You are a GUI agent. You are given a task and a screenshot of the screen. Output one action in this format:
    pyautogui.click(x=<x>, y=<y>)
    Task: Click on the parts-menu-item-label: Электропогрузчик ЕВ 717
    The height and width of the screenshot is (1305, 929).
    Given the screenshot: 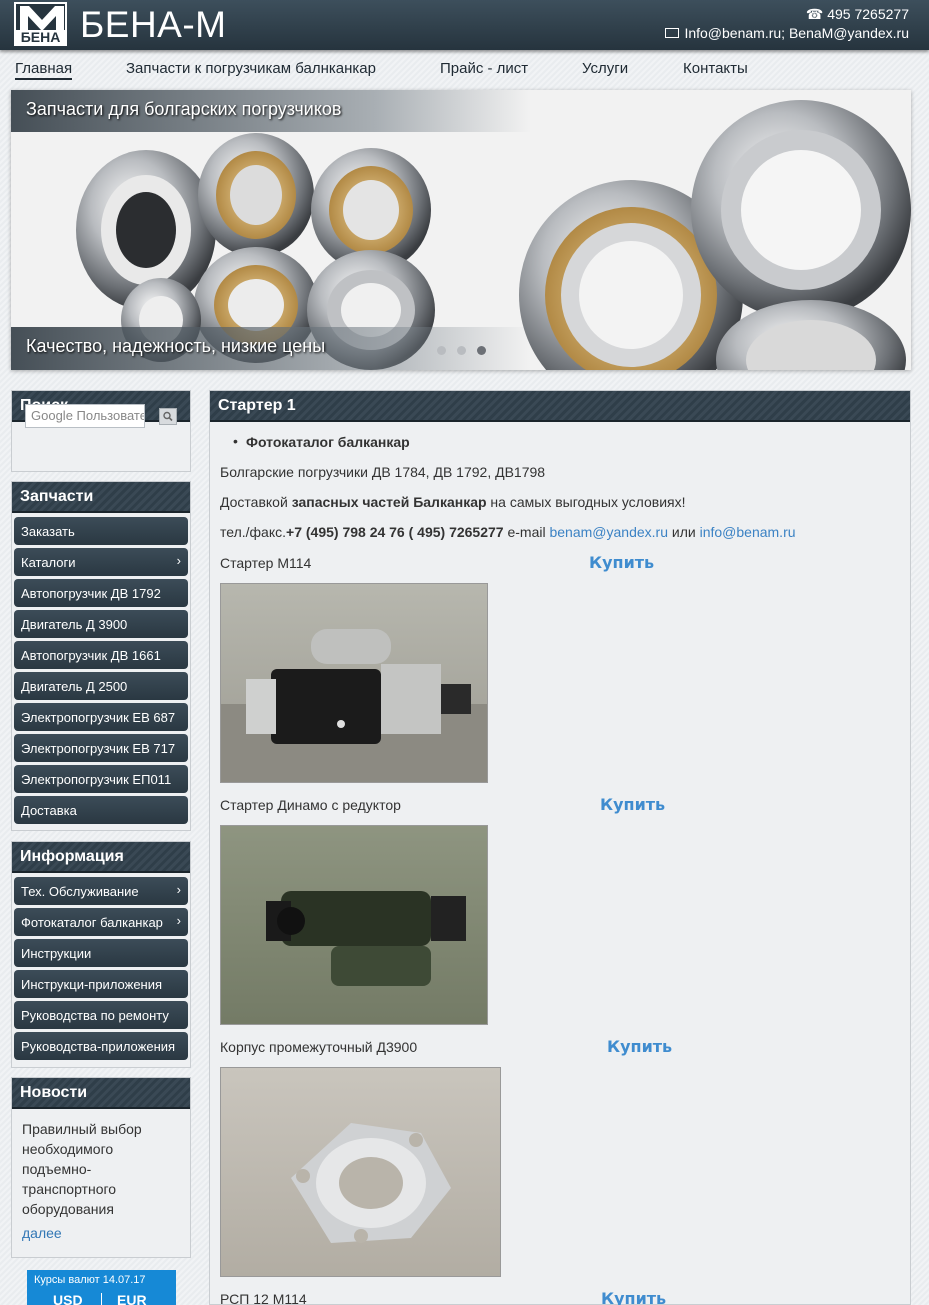 What is the action you would take?
    pyautogui.click(x=98, y=748)
    